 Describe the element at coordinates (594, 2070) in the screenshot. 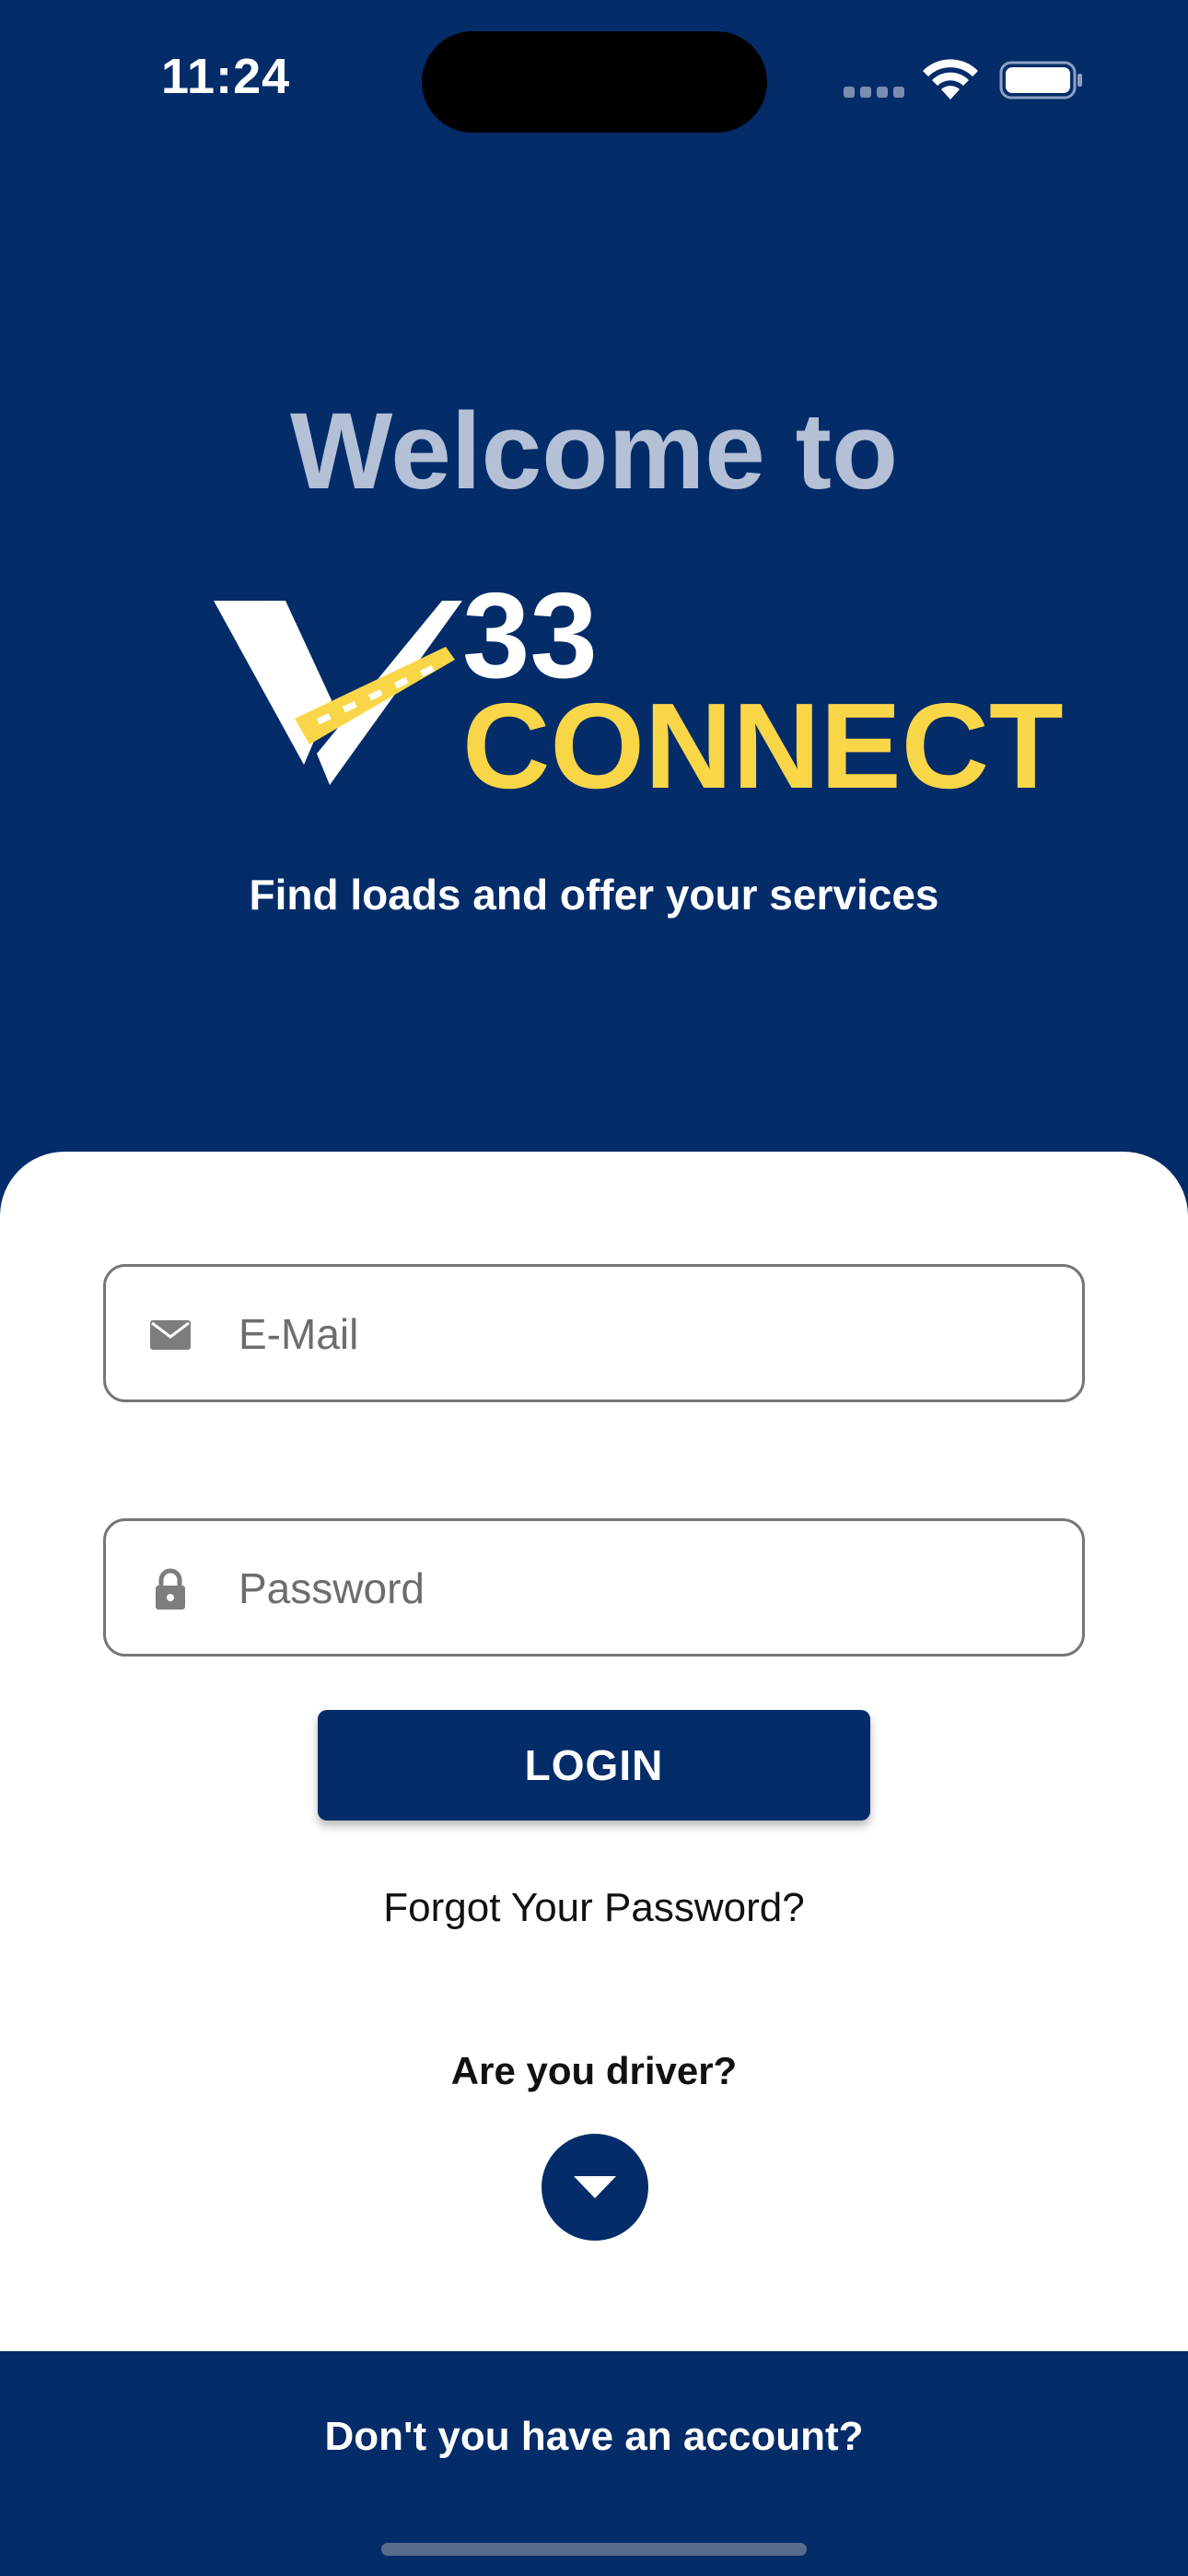

I see `driver-question: Are you driver?` at that location.